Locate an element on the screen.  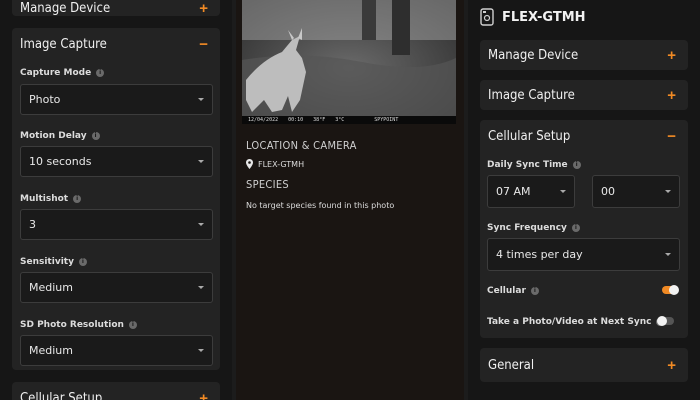
select-value: 3 is located at coordinates (32, 224).